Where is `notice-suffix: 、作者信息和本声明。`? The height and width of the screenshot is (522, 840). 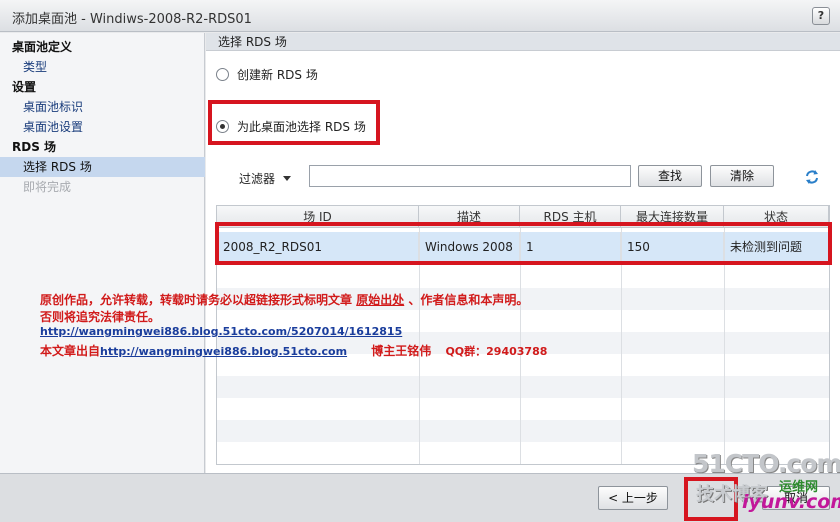 notice-suffix: 、作者信息和本声明。 is located at coordinates (468, 300).